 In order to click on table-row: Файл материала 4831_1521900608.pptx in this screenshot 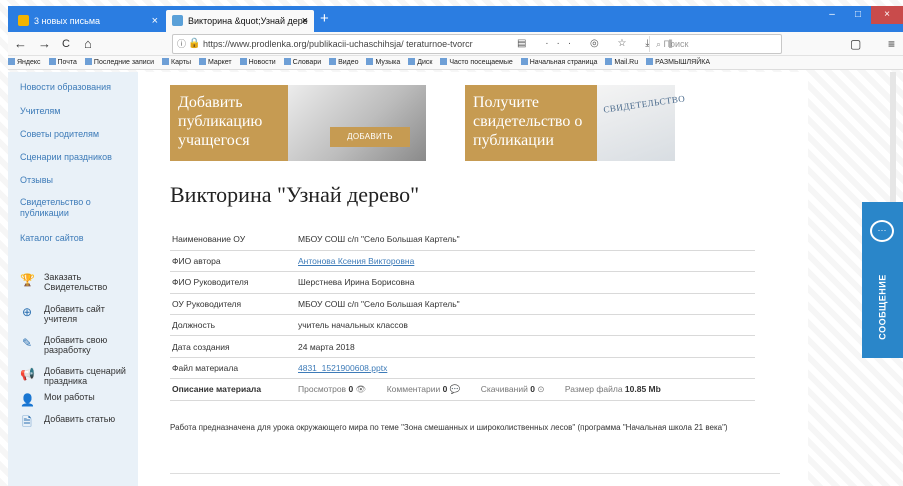, I will do `click(462, 368)`.